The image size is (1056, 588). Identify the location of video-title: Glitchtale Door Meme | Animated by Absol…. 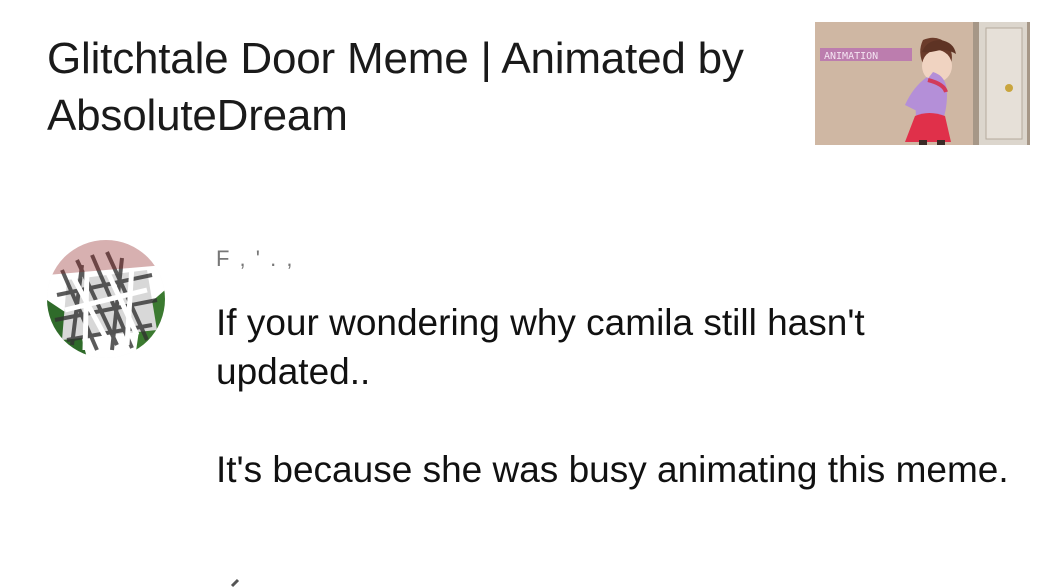
(417, 87).